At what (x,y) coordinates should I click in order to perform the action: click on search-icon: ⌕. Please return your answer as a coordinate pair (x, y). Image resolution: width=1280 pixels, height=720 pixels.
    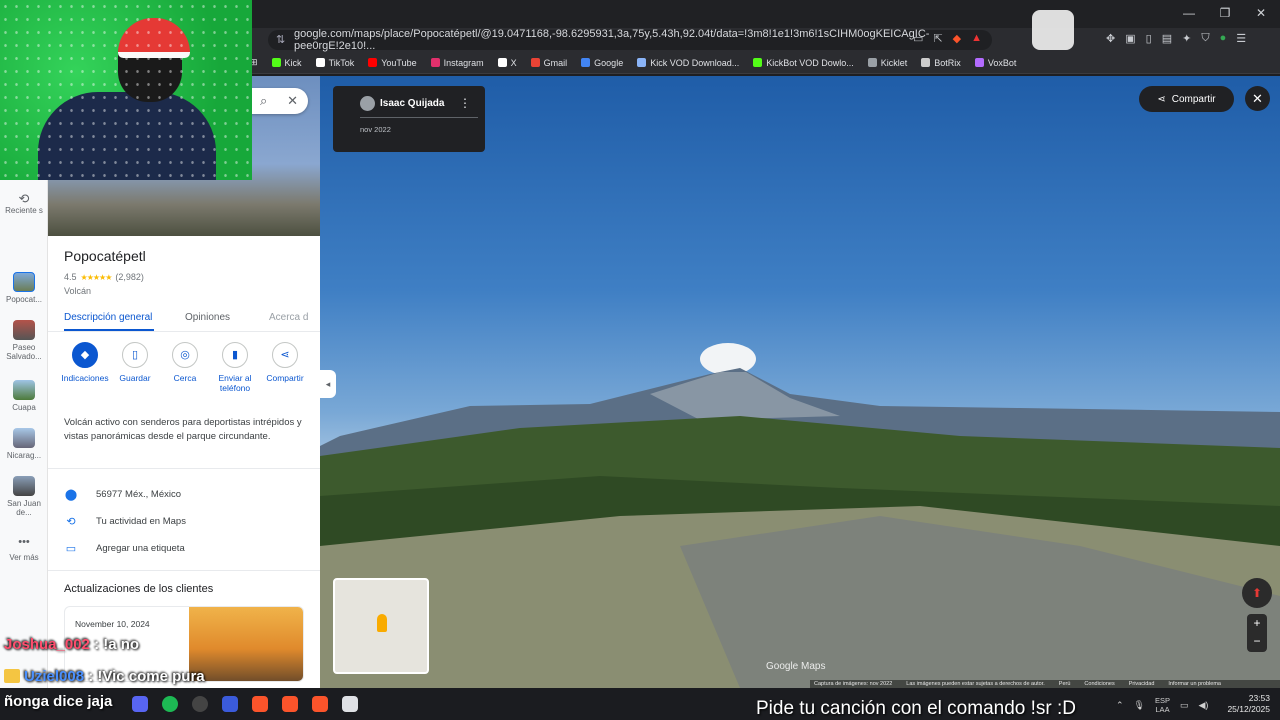
    Looking at the image, I should click on (263, 101).